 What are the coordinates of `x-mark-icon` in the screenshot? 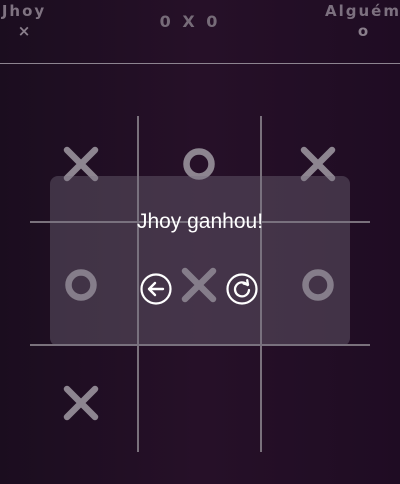 It's located at (81, 403).